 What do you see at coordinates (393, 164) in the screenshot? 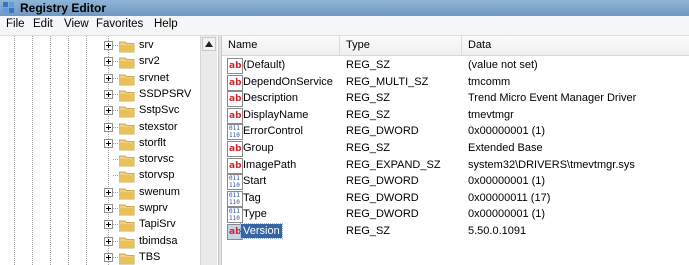
I see `value-type: REG_EXPAND_SZ` at bounding box center [393, 164].